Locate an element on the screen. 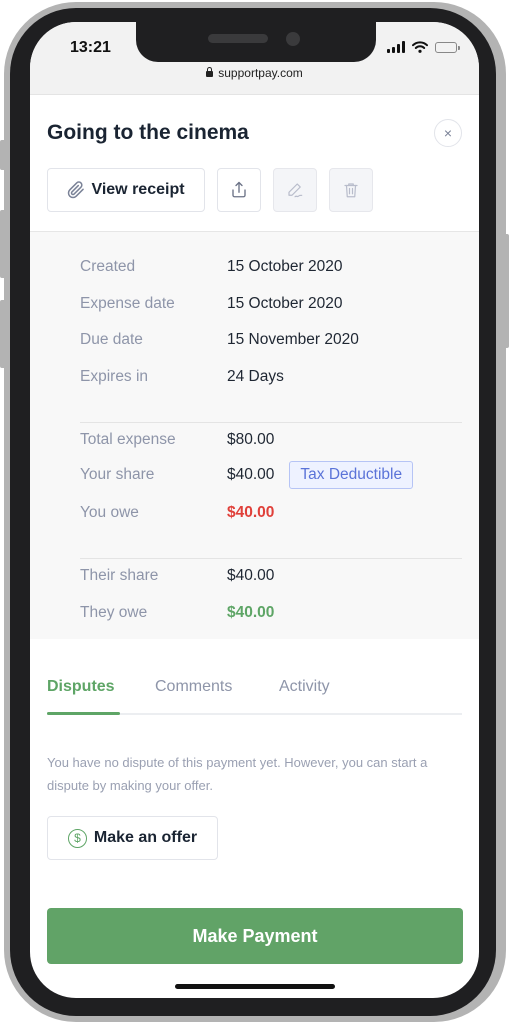  trash-icon is located at coordinates (351, 190).